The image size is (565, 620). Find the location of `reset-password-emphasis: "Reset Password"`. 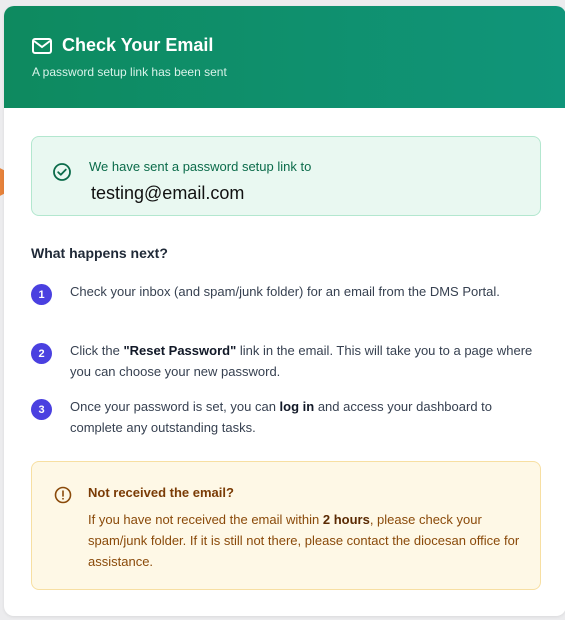

reset-password-emphasis: "Reset Password" is located at coordinates (180, 350).